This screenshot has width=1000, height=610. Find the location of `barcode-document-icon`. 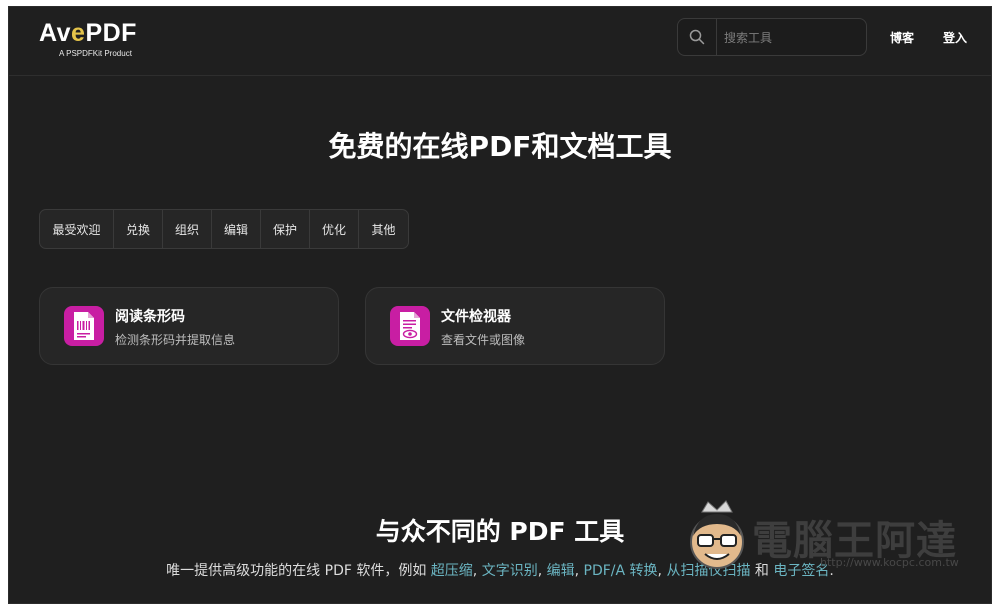

barcode-document-icon is located at coordinates (84, 326).